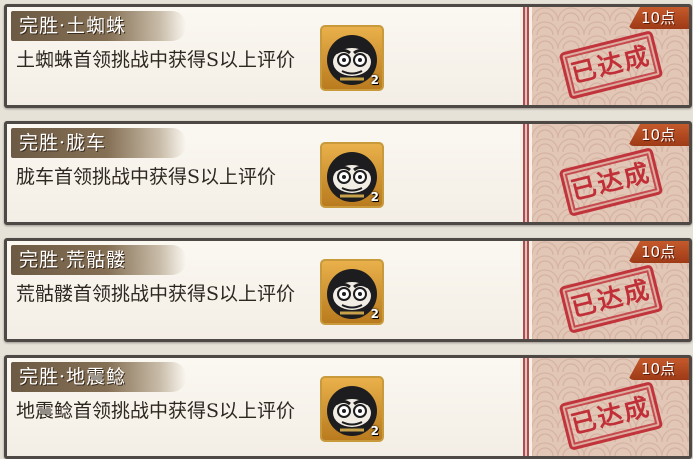  I want to click on challenge-description: 土蜘蛛首领挑战中获得S以上评价, so click(156, 60).